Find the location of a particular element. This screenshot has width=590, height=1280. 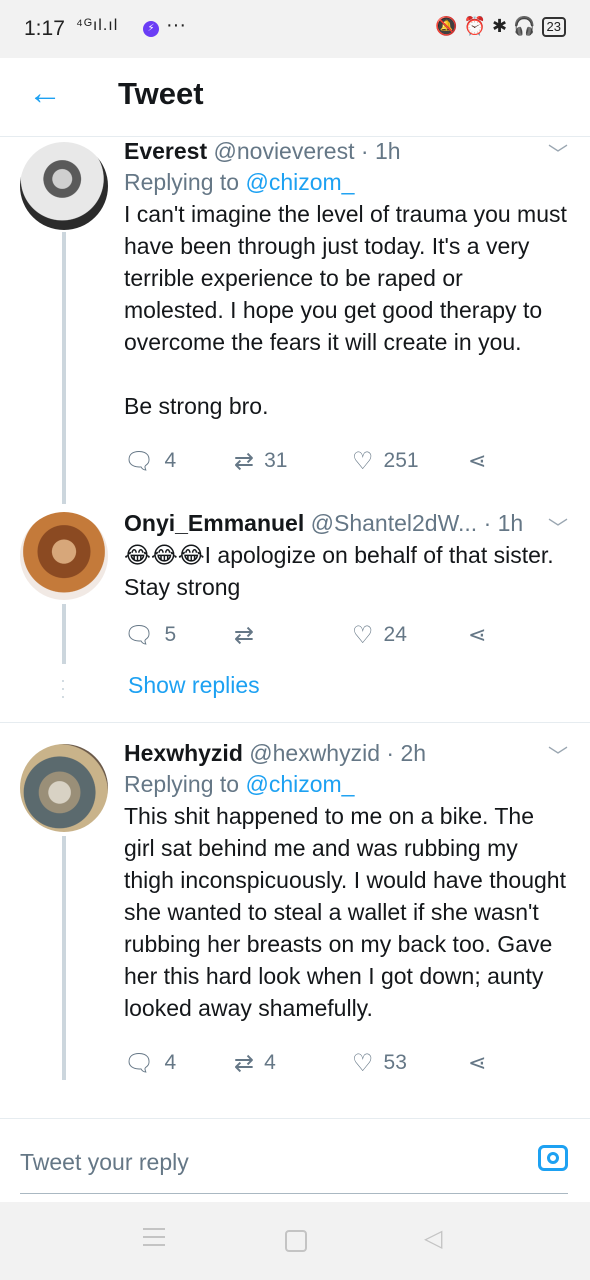

messenger-icon: ⚡ is located at coordinates (151, 29).